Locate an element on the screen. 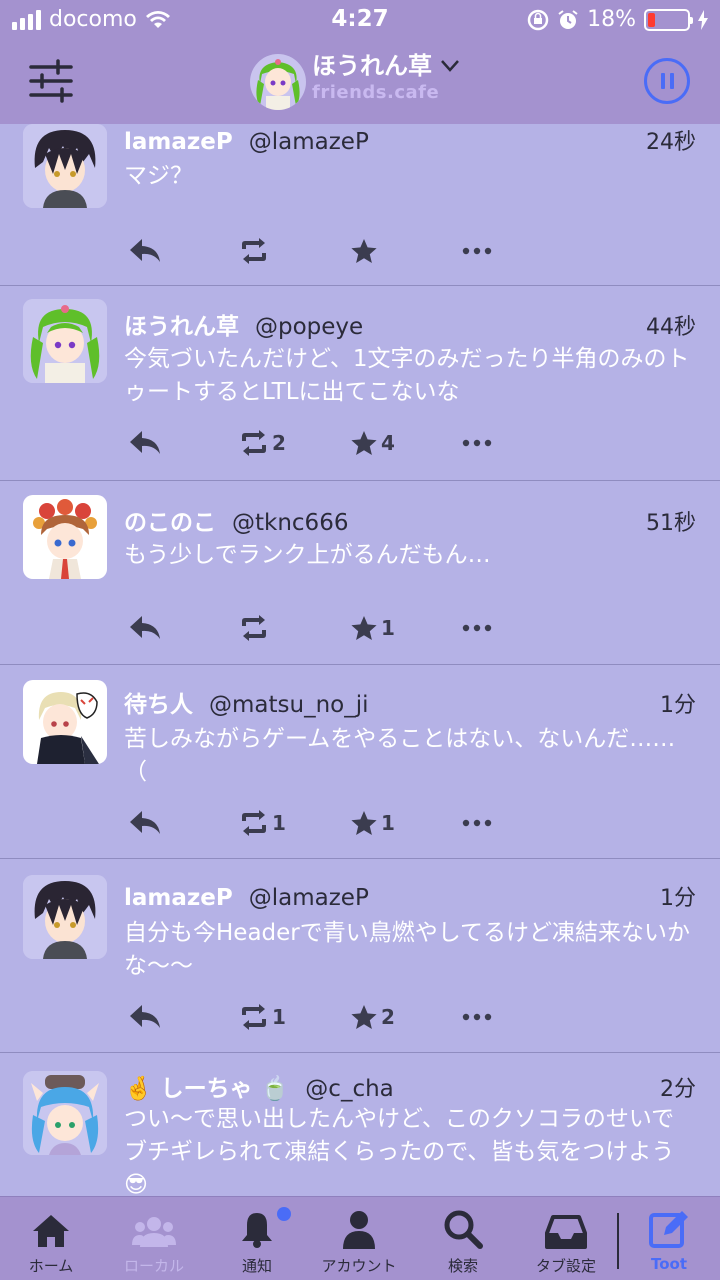  tab-notifications: 通知 is located at coordinates (257, 1238).